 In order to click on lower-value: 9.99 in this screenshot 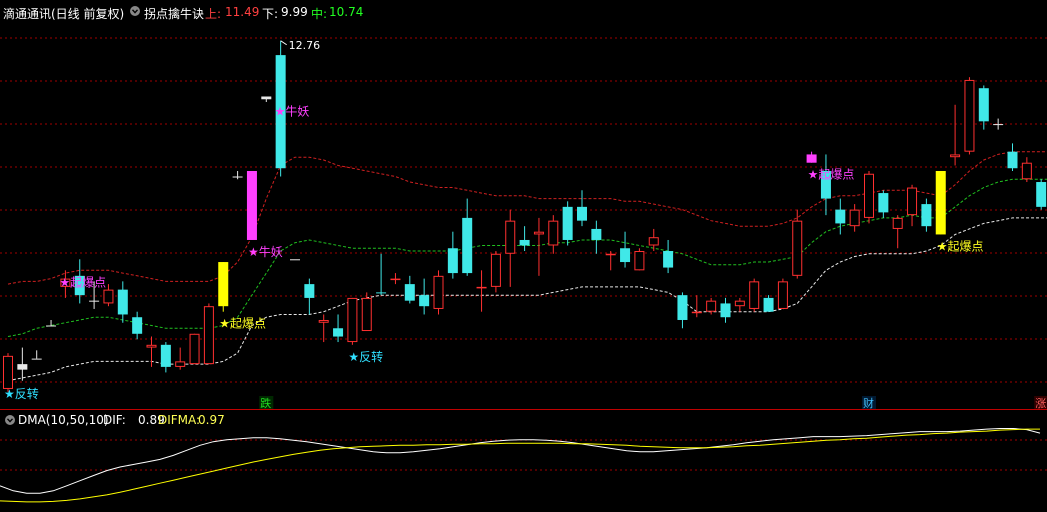, I will do `click(294, 12)`.